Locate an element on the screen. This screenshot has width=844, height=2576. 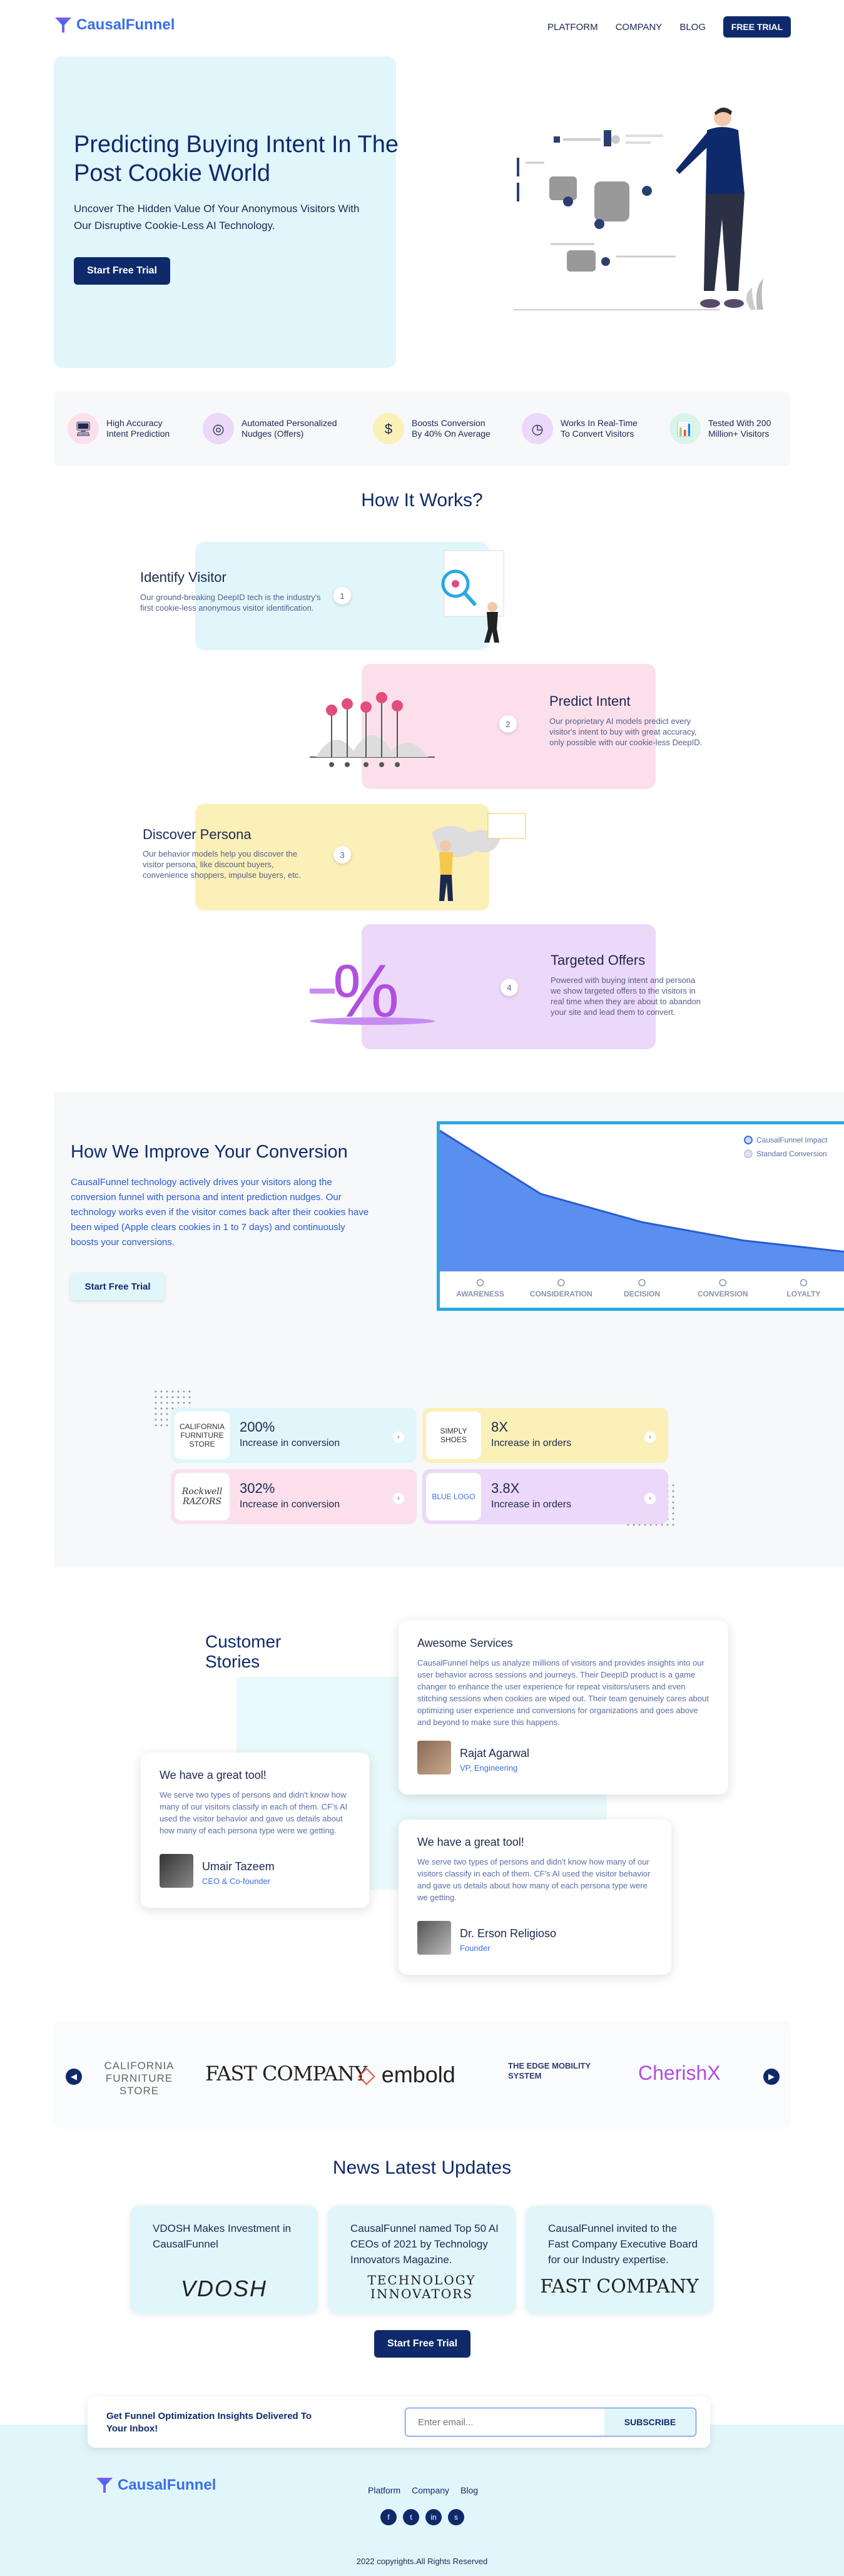
embold-icon: ◇ is located at coordinates (366, 2074).